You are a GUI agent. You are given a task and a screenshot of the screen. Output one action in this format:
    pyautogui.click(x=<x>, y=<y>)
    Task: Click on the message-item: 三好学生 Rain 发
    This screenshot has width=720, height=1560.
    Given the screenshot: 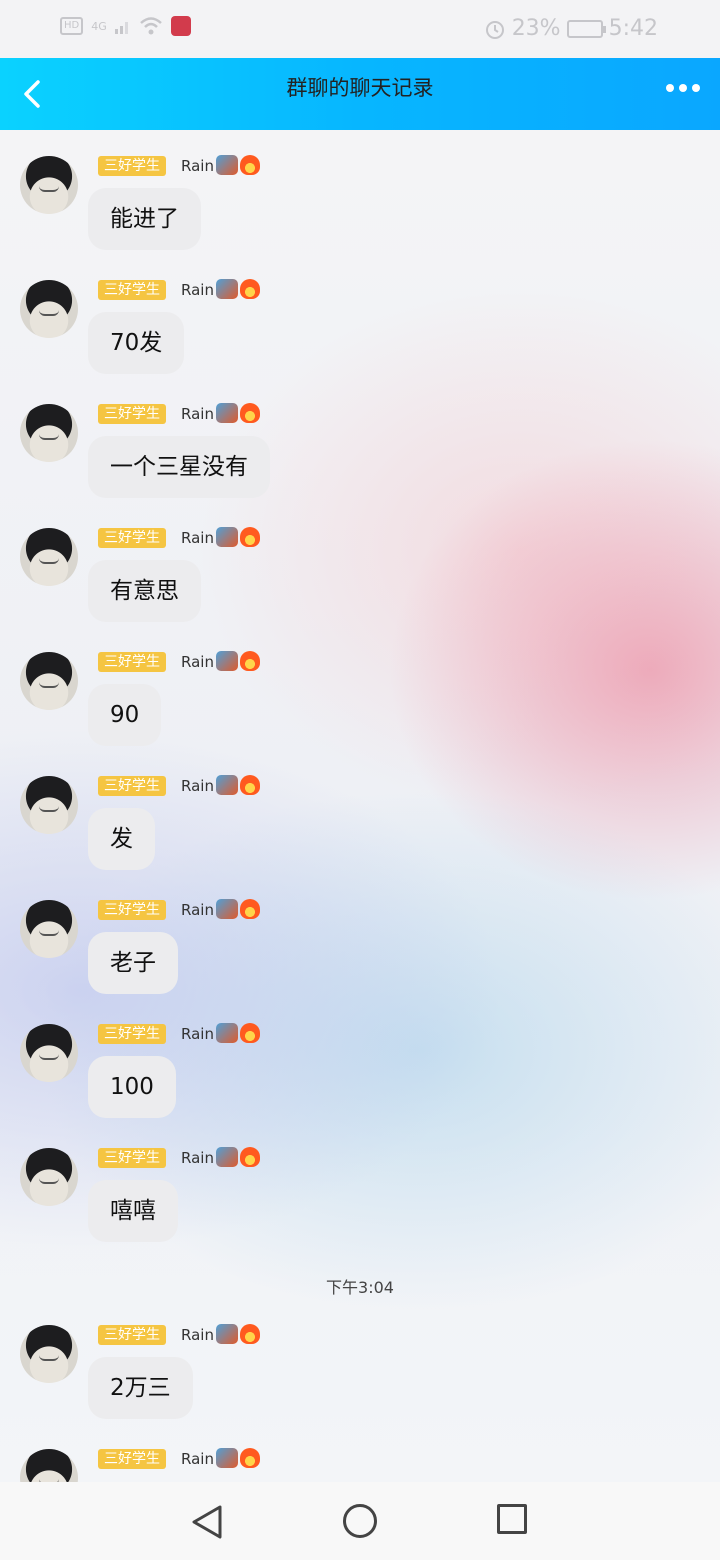 What is the action you would take?
    pyautogui.click(x=360, y=812)
    